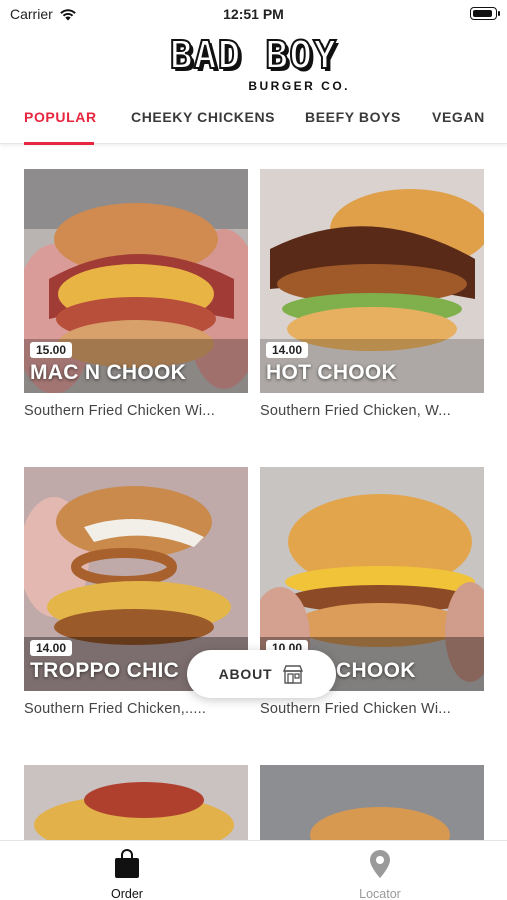 This screenshot has height=900, width=507. I want to click on shopping-bag-icon, so click(127, 863).